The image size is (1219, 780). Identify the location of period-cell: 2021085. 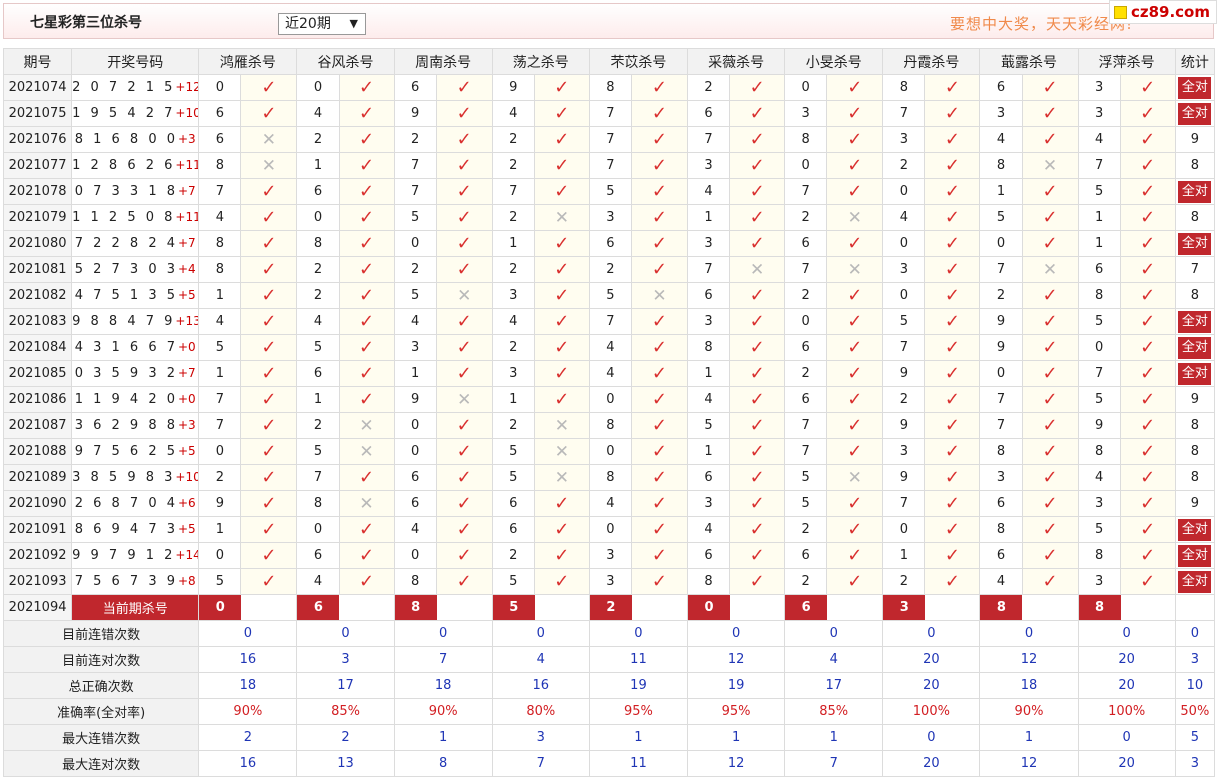
(37, 373).